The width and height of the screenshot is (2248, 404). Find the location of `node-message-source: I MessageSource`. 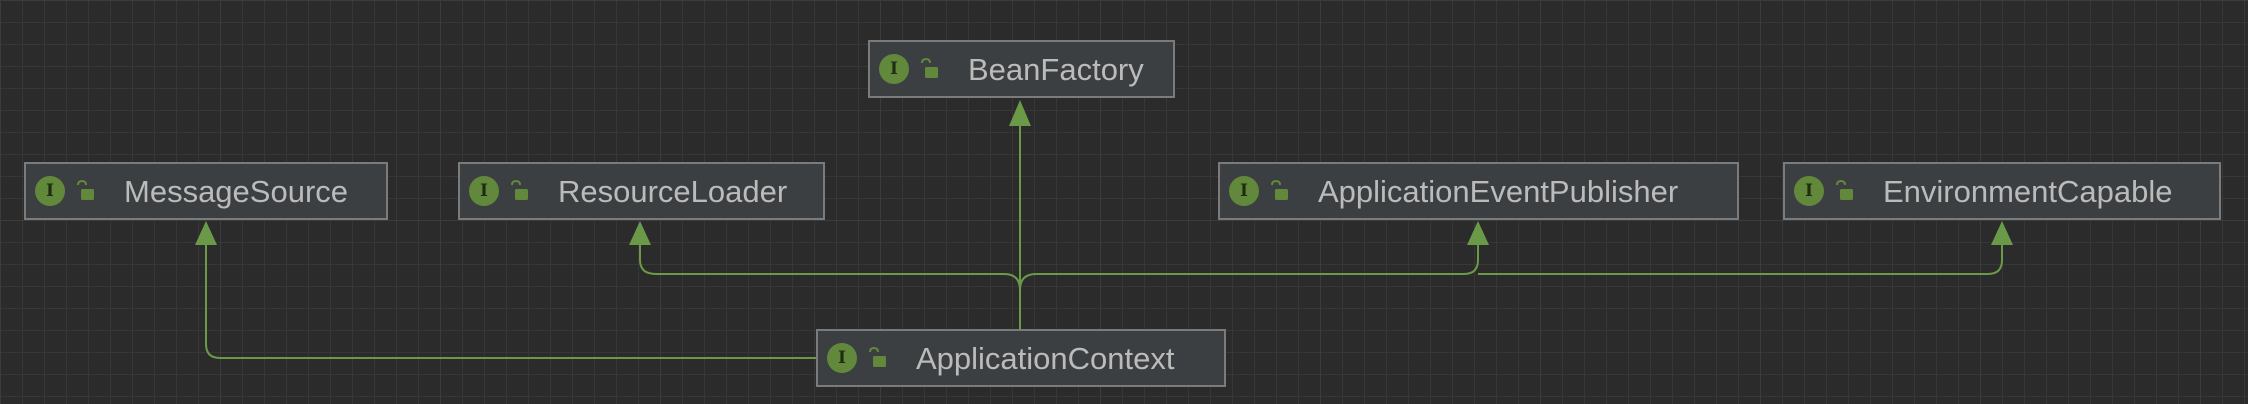

node-message-source: I MessageSource is located at coordinates (206, 191).